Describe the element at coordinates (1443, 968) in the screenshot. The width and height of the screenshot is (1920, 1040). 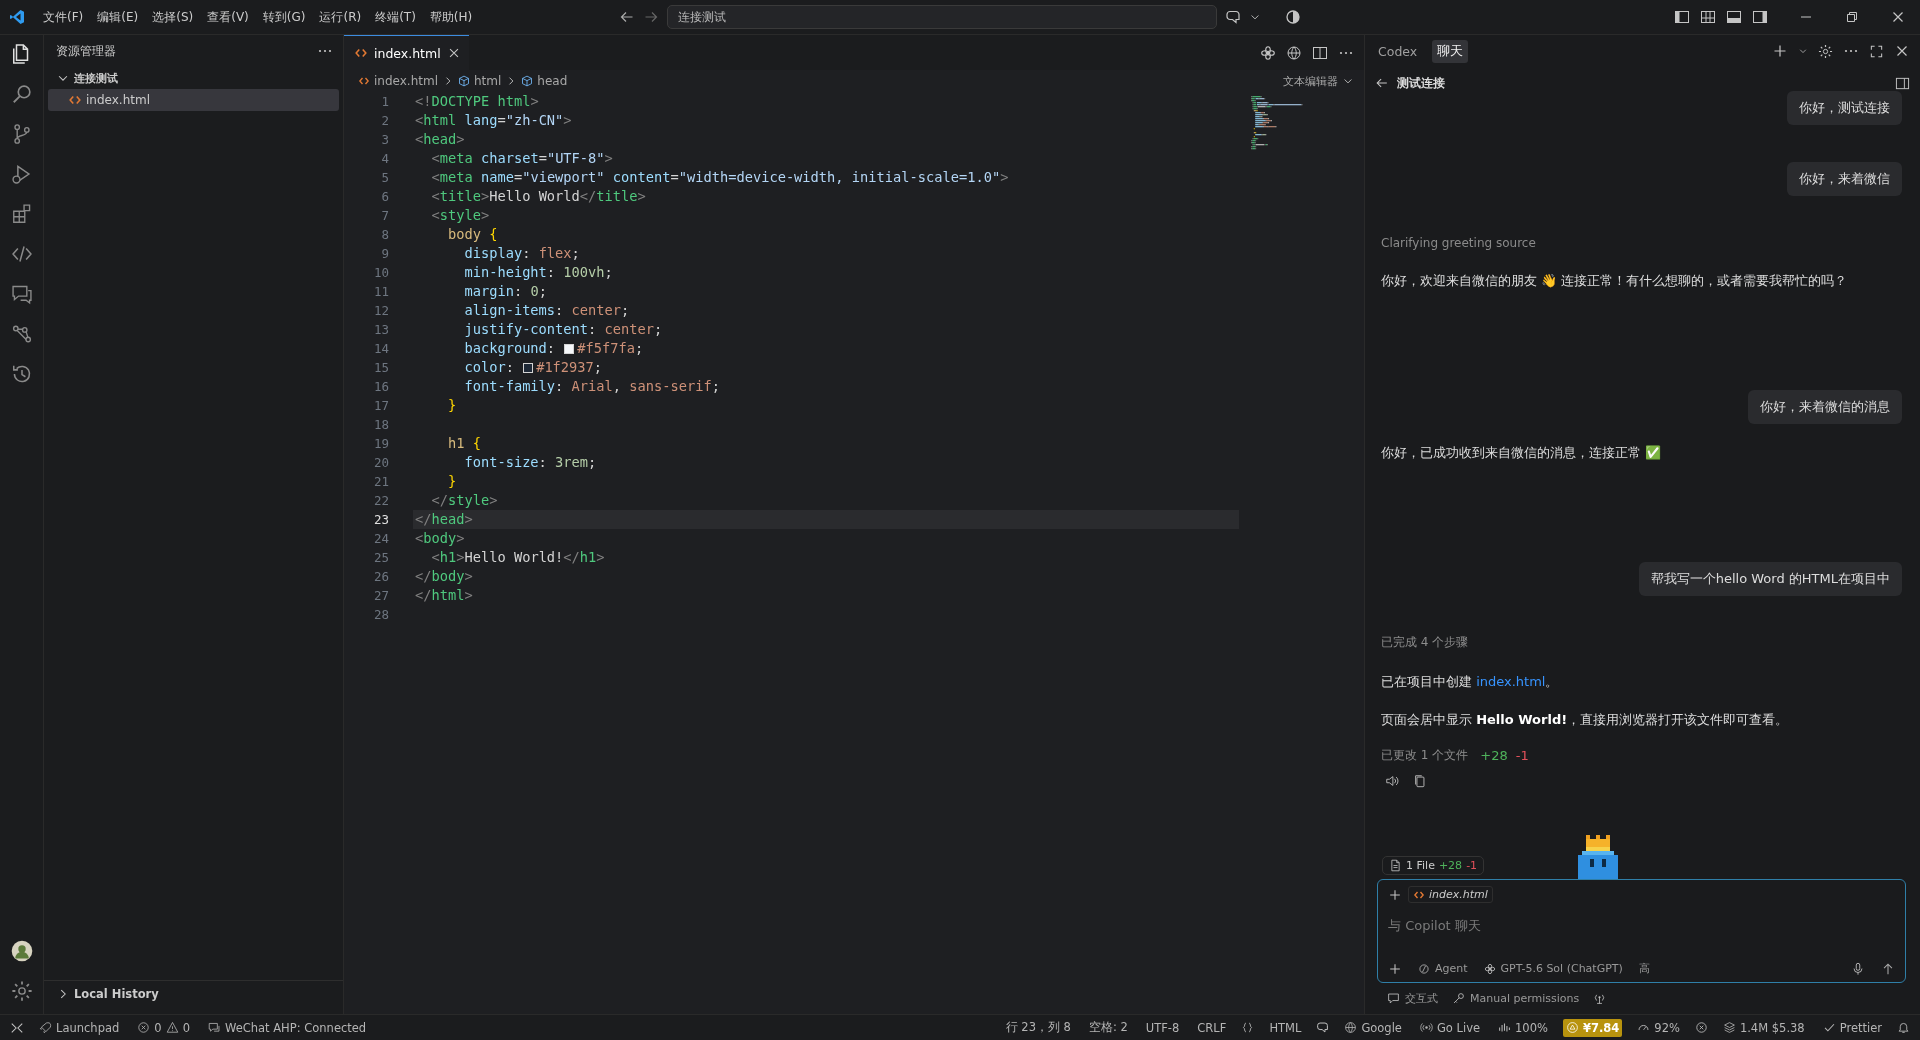
I see `mode-picker: Agent` at that location.